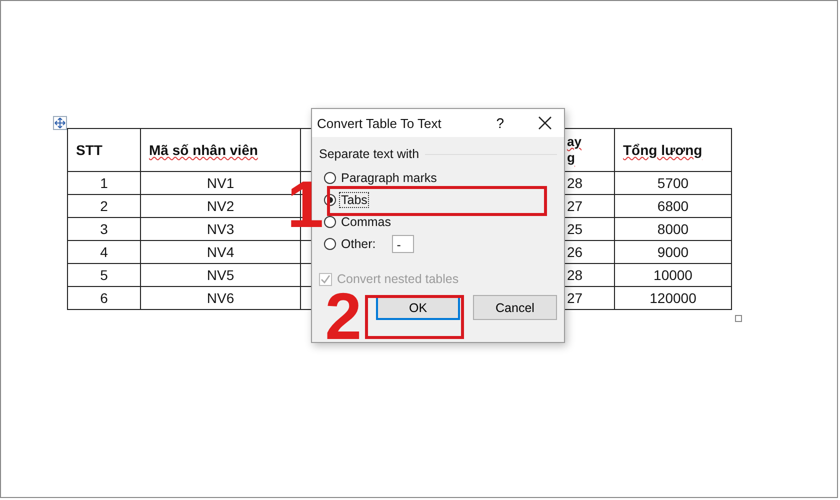 The height and width of the screenshot is (500, 840). I want to click on table-cell: NV4, so click(220, 252).